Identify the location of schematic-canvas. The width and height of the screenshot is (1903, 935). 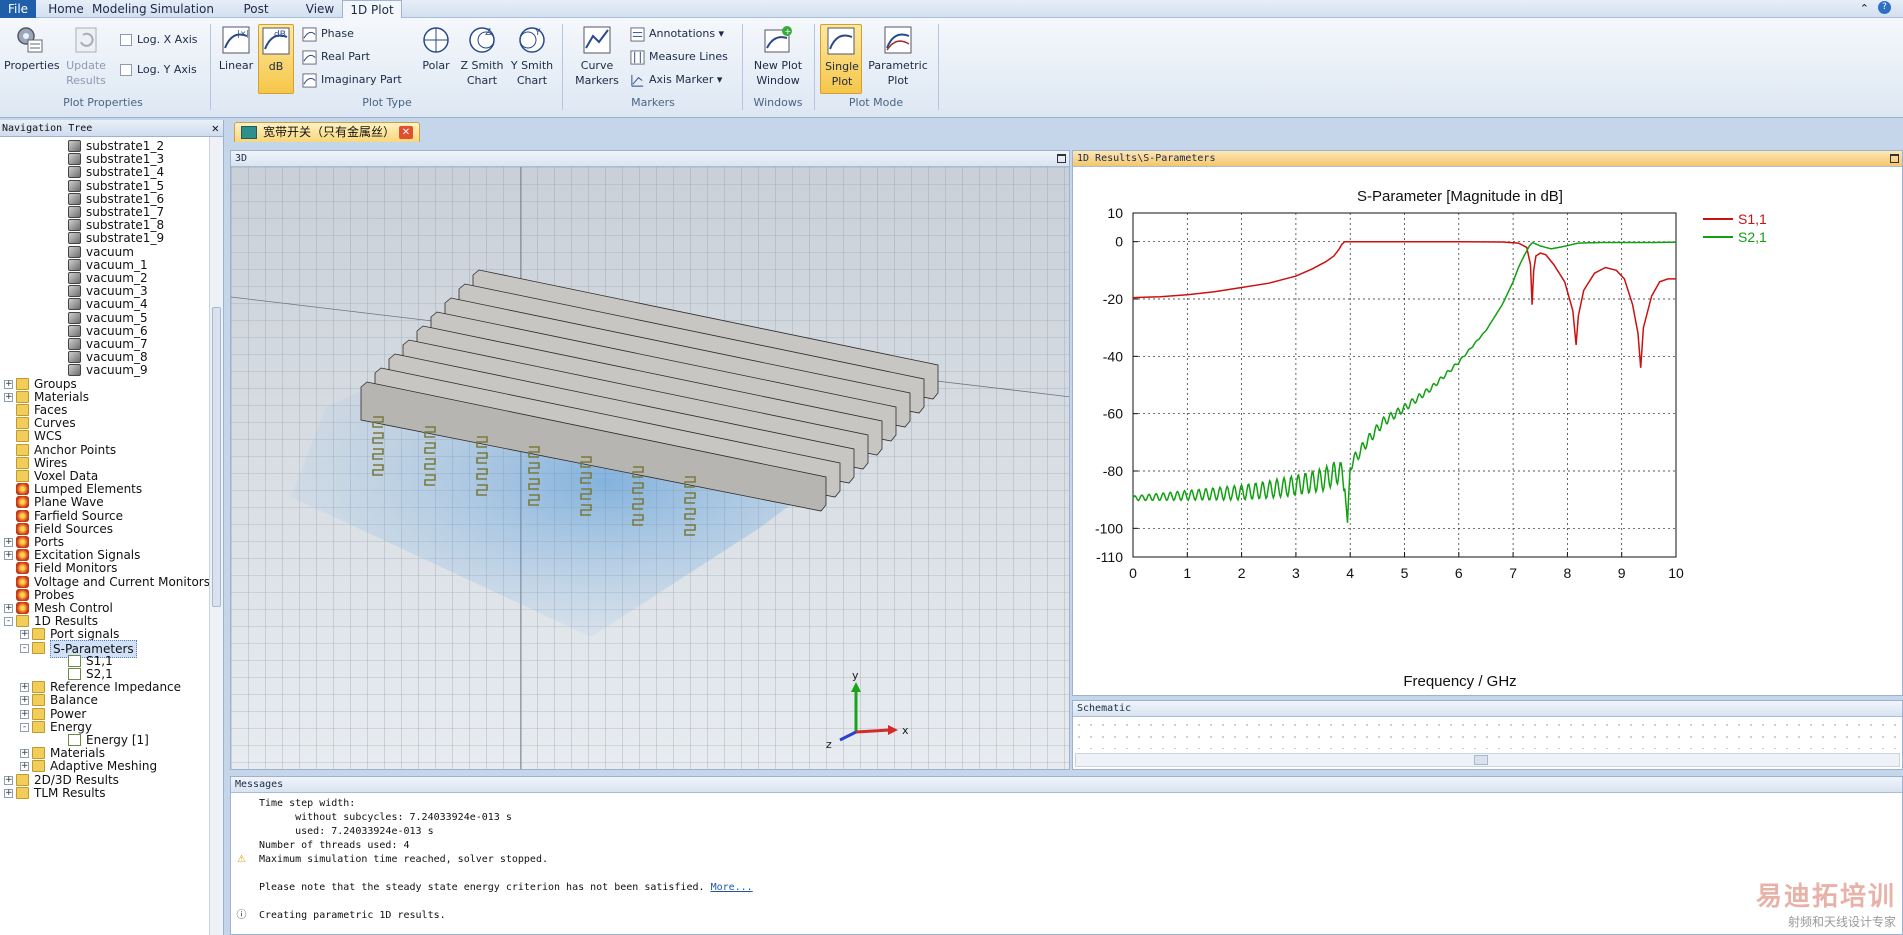
(1487, 734).